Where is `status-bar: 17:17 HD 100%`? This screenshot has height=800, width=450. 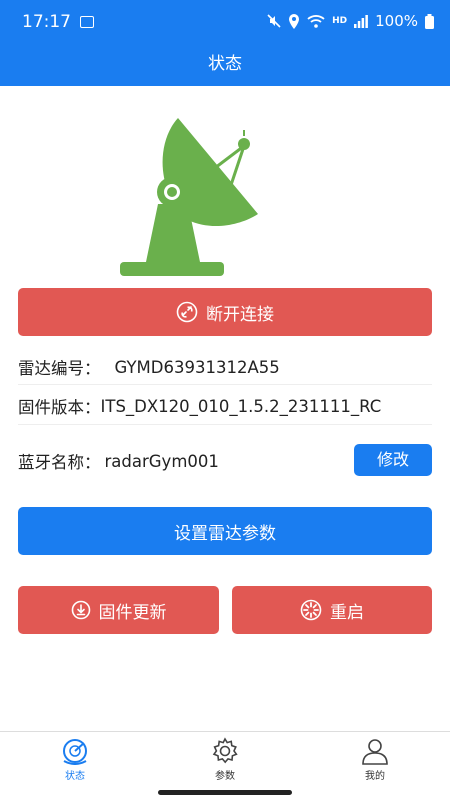 status-bar: 17:17 HD 100% is located at coordinates (225, 23).